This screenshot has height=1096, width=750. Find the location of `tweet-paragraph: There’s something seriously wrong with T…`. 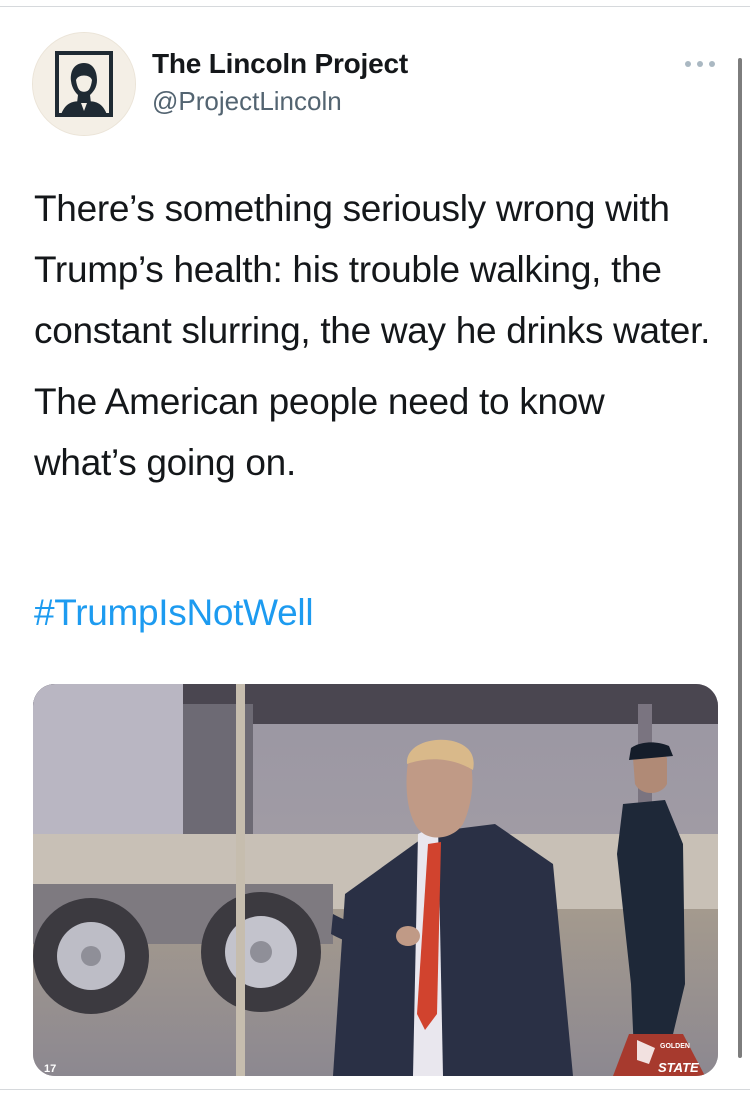

tweet-paragraph: There’s something seriously wrong with T… is located at coordinates (372, 269).